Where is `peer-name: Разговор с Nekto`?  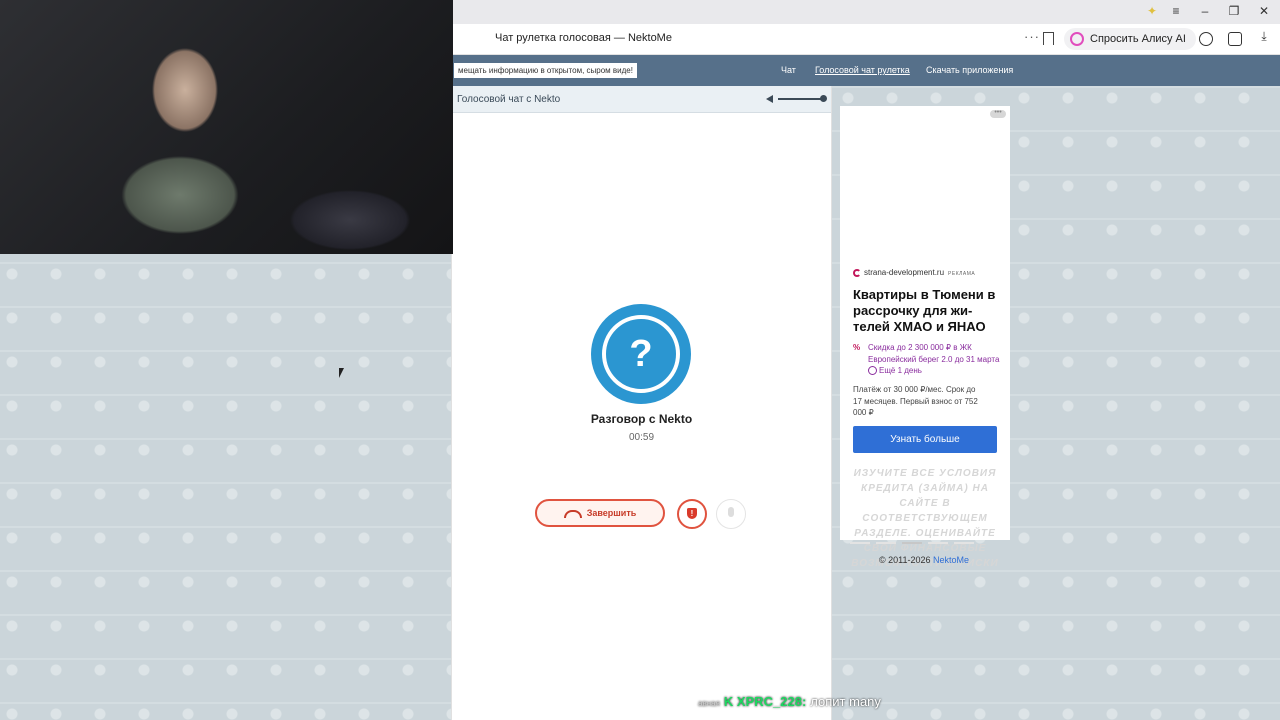 peer-name: Разговор с Nekto is located at coordinates (641, 419).